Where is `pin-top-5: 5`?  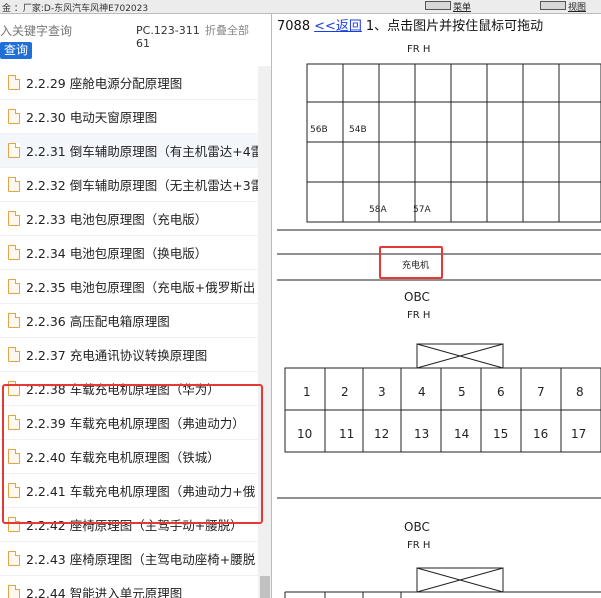 pin-top-5: 5 is located at coordinates (462, 392).